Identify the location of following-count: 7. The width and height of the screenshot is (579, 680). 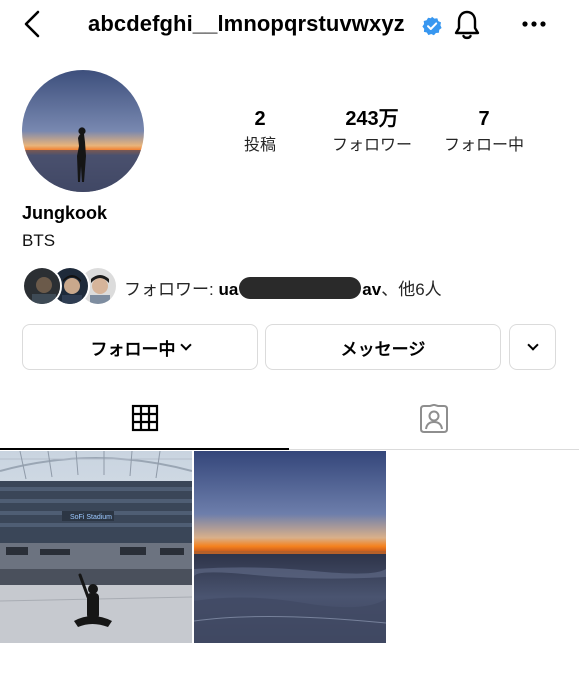
(484, 119).